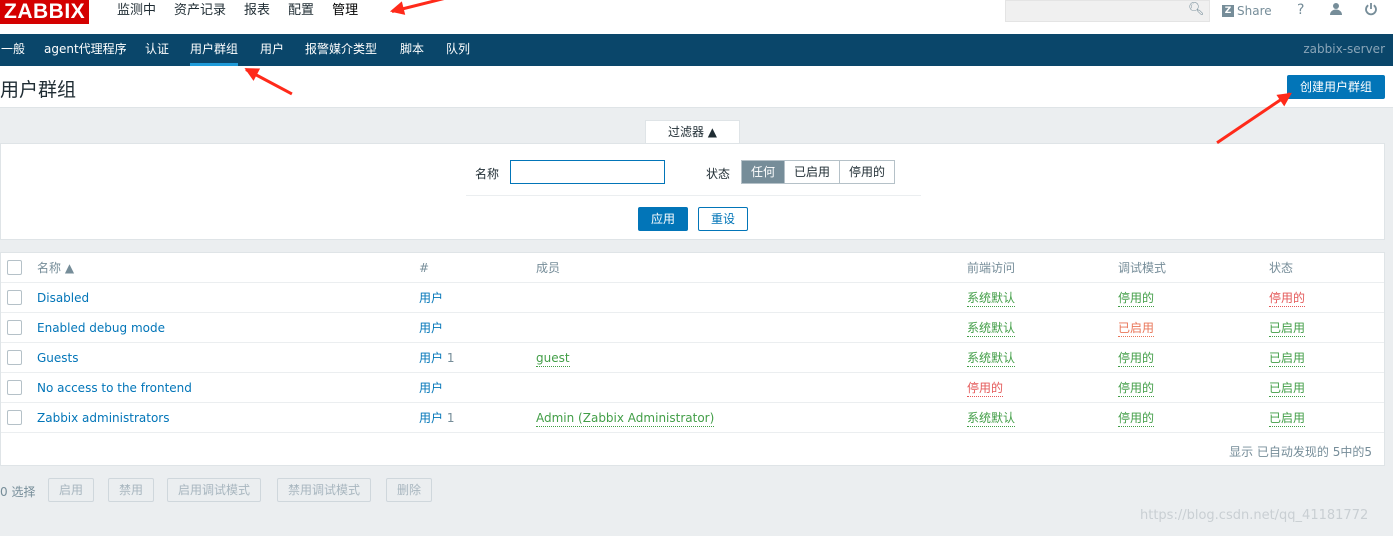 This screenshot has width=1393, height=536. What do you see at coordinates (1196, 9) in the screenshot?
I see `search-icon: 🔍︎` at bounding box center [1196, 9].